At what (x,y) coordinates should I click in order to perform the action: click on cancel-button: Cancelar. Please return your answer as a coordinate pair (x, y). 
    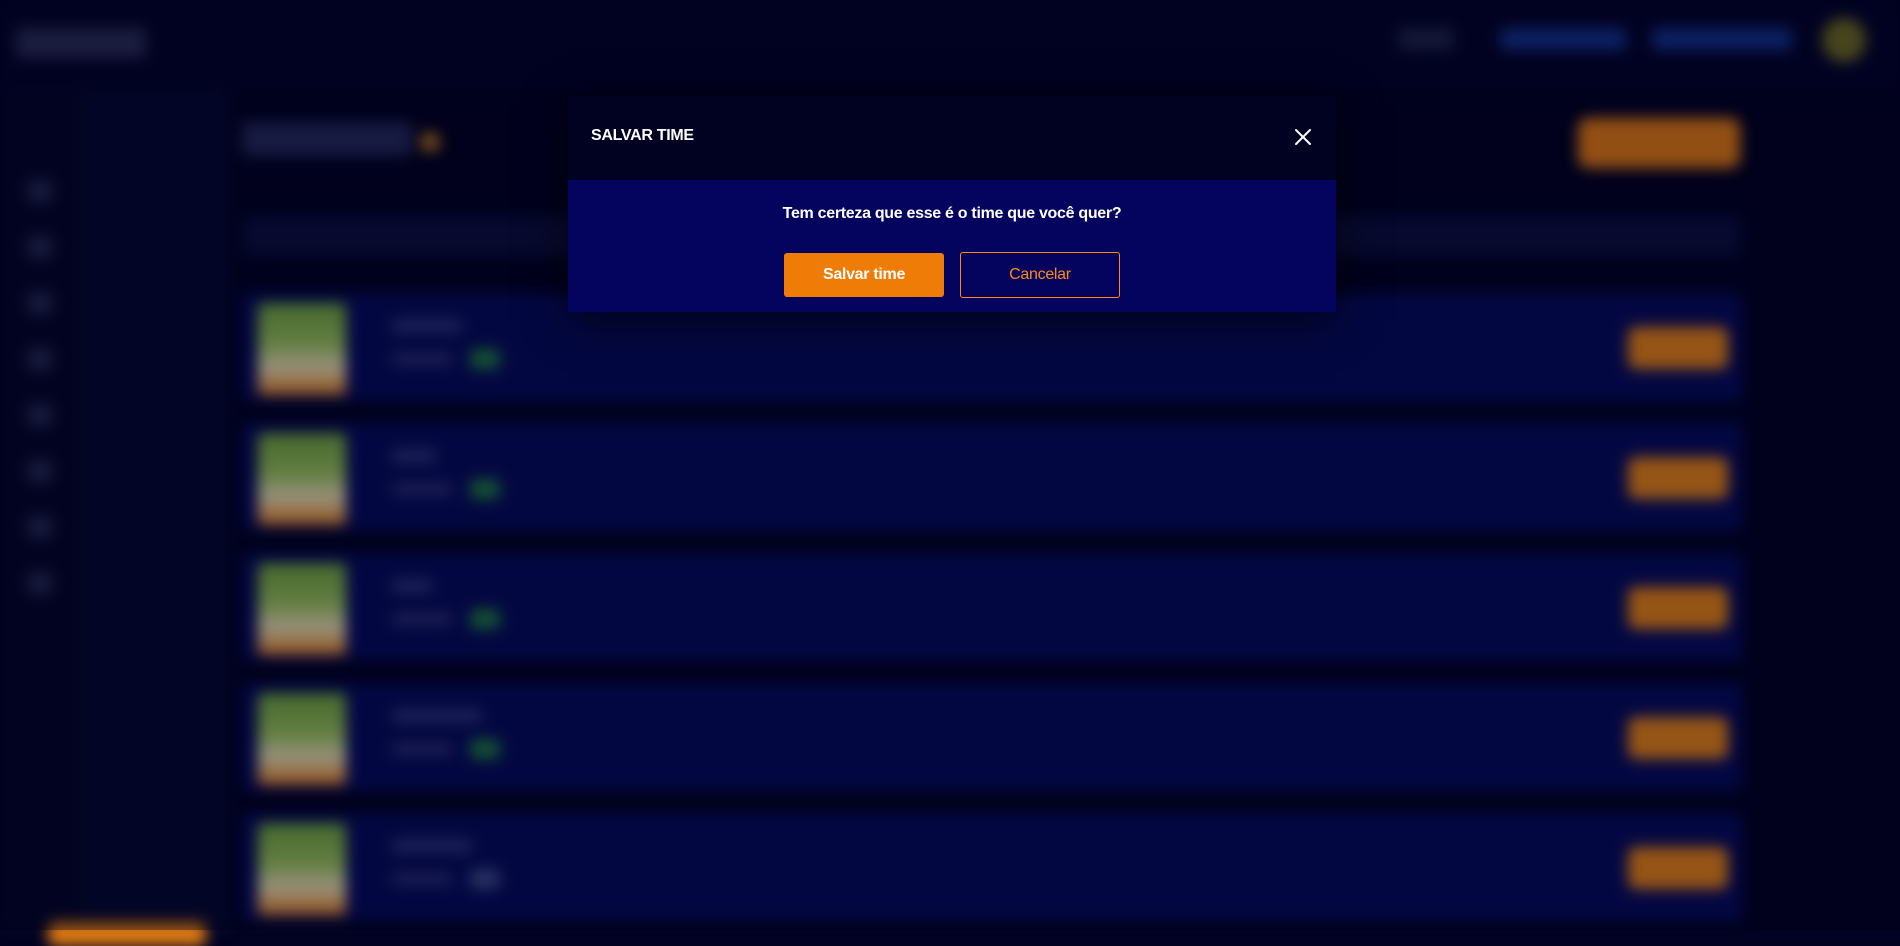
    Looking at the image, I should click on (1040, 275).